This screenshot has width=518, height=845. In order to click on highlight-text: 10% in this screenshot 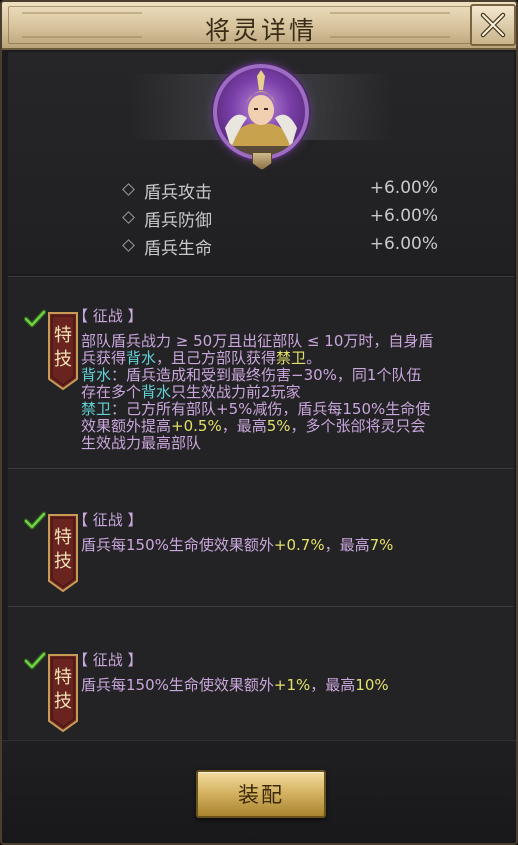, I will do `click(372, 685)`.